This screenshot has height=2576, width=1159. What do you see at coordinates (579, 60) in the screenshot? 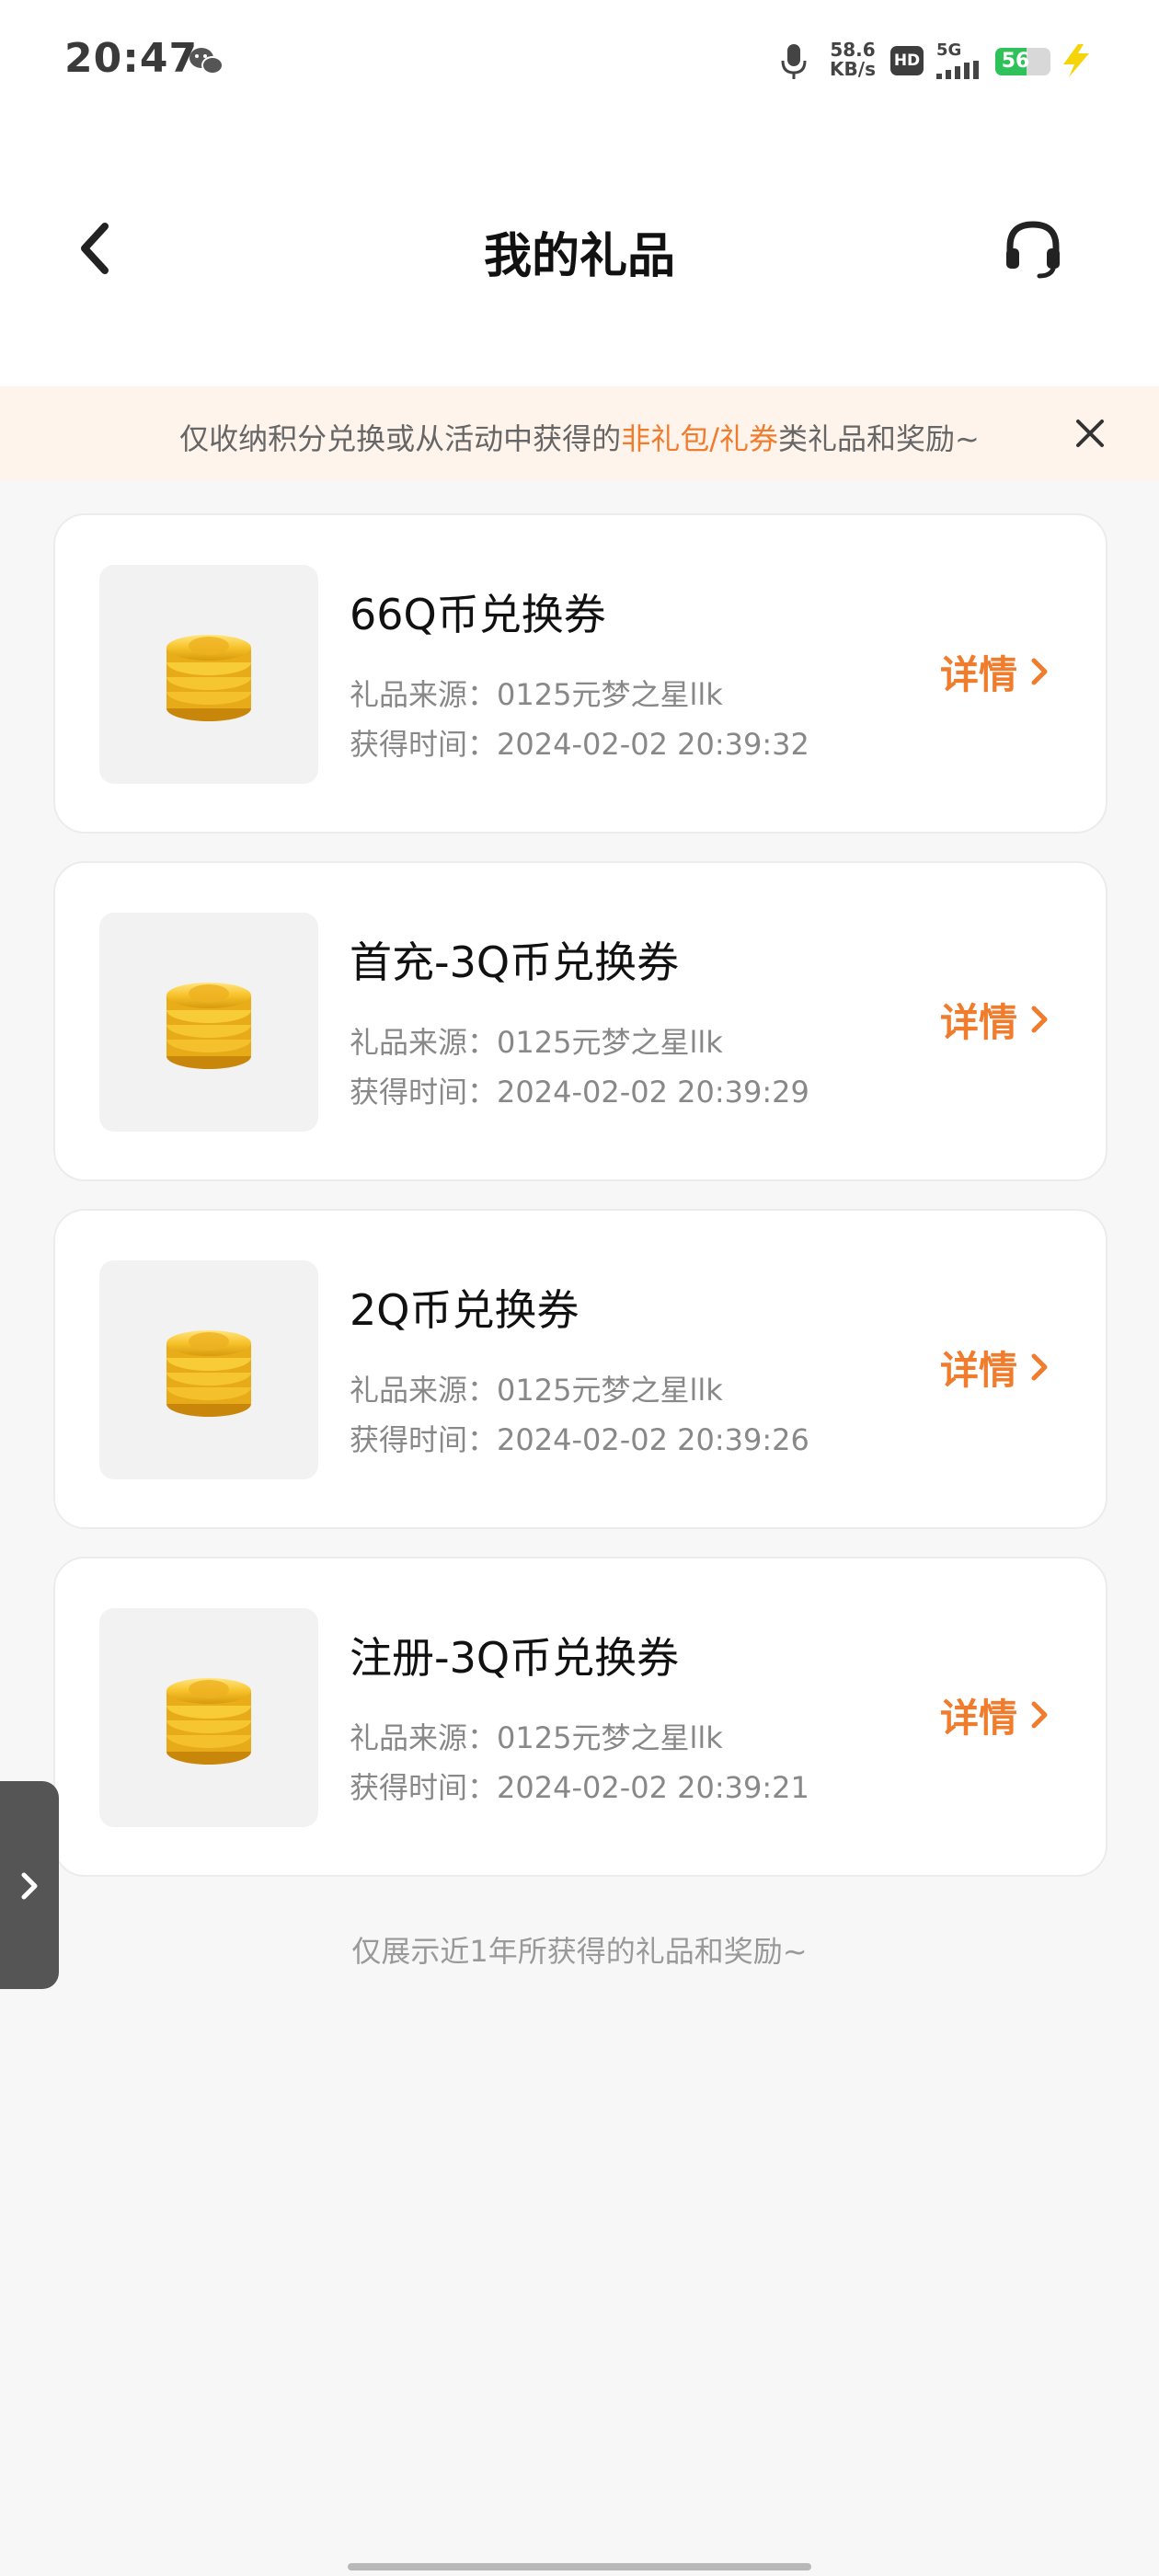
I see `status-bar: 20:47 58.6 KB/s HD 5G 56` at bounding box center [579, 60].